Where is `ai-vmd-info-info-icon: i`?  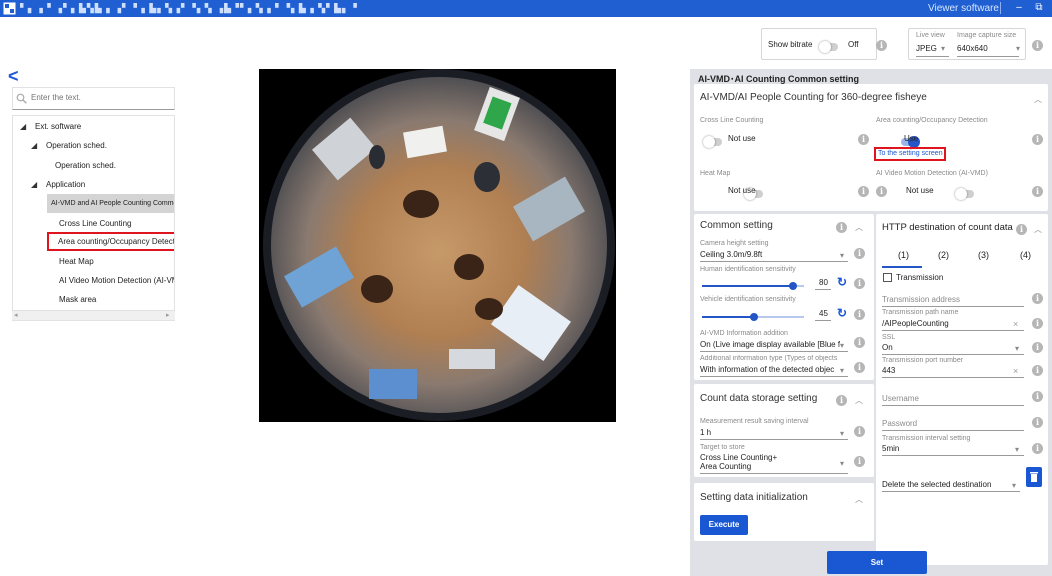 ai-vmd-info-info-icon: i is located at coordinates (859, 342).